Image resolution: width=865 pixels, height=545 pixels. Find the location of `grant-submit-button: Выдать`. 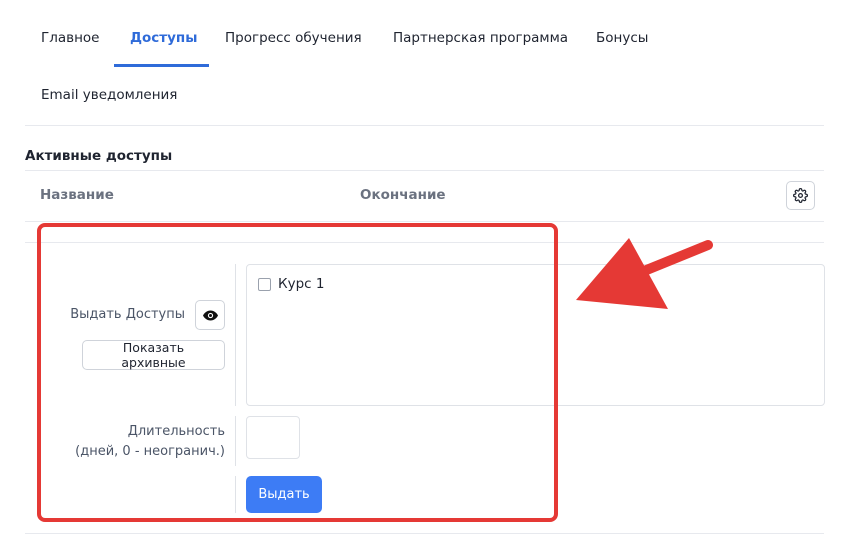

grant-submit-button: Выдать is located at coordinates (284, 494).